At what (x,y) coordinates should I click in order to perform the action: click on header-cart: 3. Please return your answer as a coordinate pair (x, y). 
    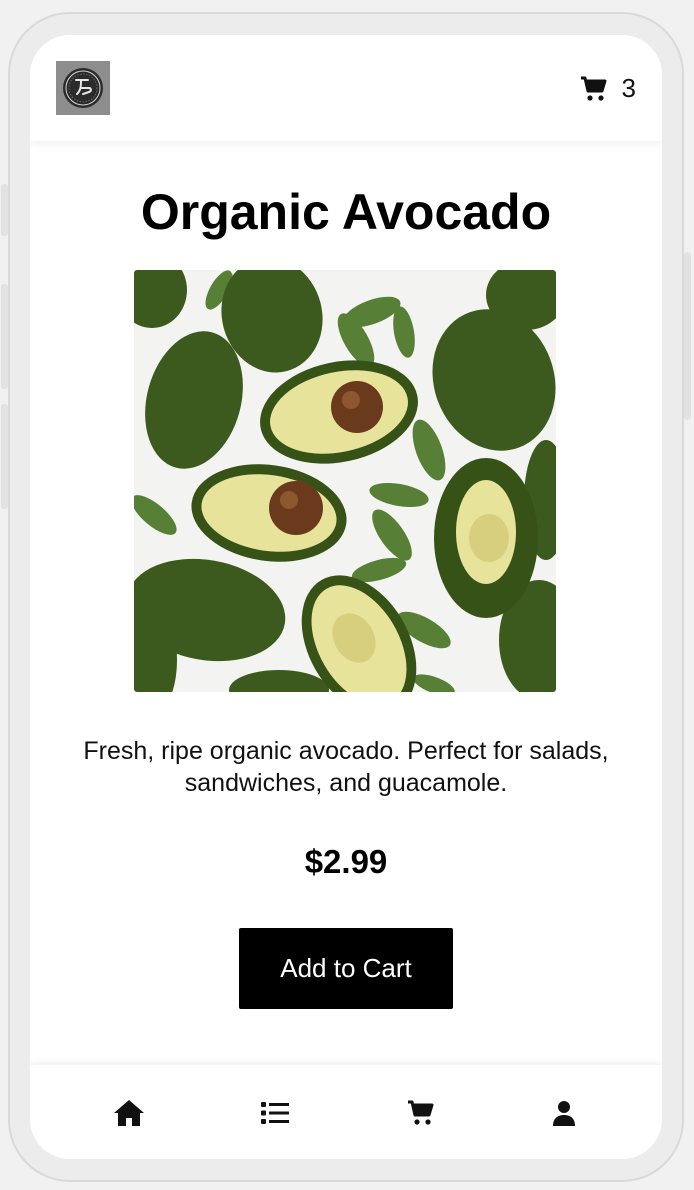
    Looking at the image, I should click on (608, 88).